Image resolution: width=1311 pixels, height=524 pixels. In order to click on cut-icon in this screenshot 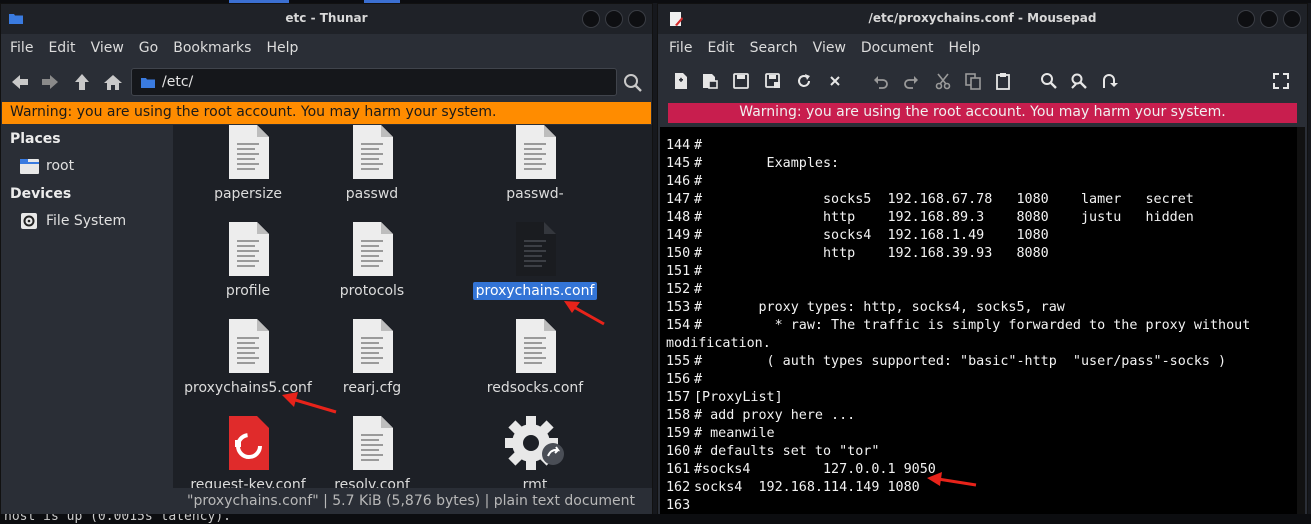, I will do `click(943, 81)`.